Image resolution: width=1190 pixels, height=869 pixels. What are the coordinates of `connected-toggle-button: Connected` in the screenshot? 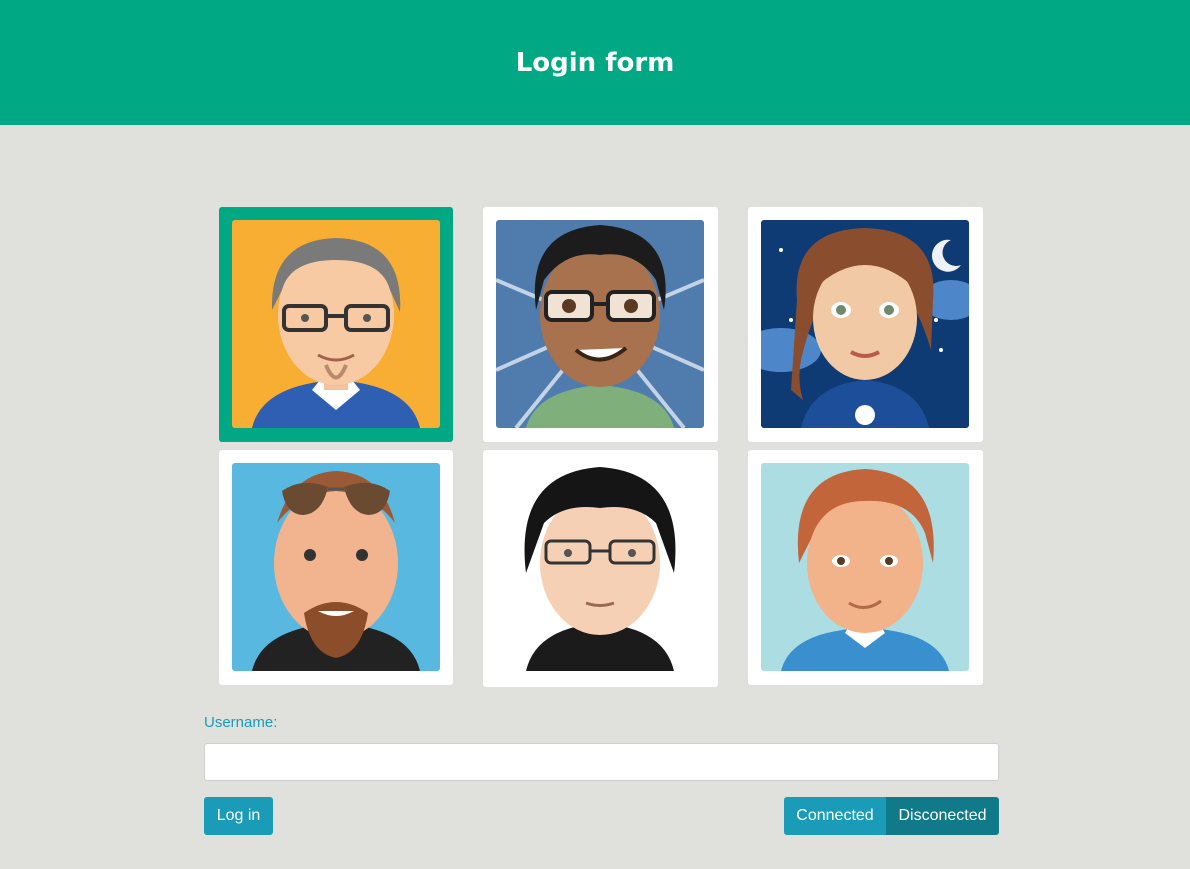 It's located at (835, 816).